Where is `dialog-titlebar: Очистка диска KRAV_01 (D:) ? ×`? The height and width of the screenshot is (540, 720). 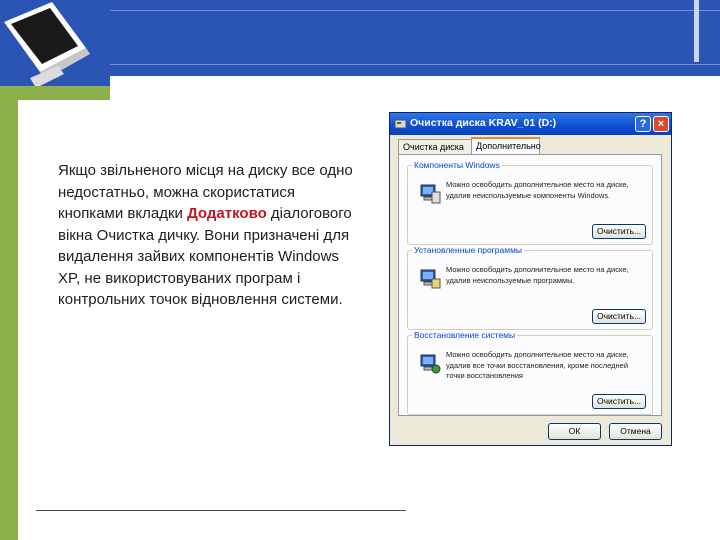 dialog-titlebar: Очистка диска KRAV_01 (D:) ? × is located at coordinates (530, 124).